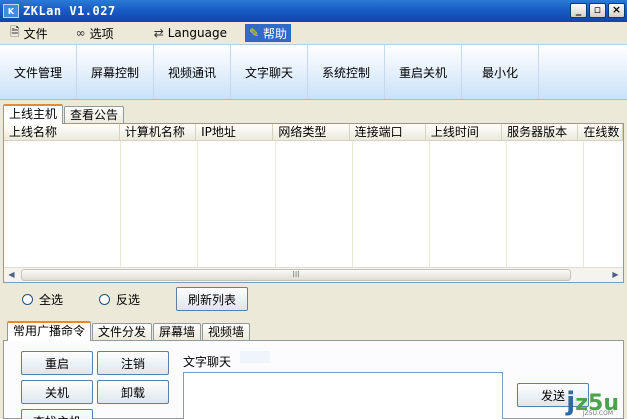 The image size is (627, 419). I want to click on scroll-left-icon: ◀, so click(11, 275).